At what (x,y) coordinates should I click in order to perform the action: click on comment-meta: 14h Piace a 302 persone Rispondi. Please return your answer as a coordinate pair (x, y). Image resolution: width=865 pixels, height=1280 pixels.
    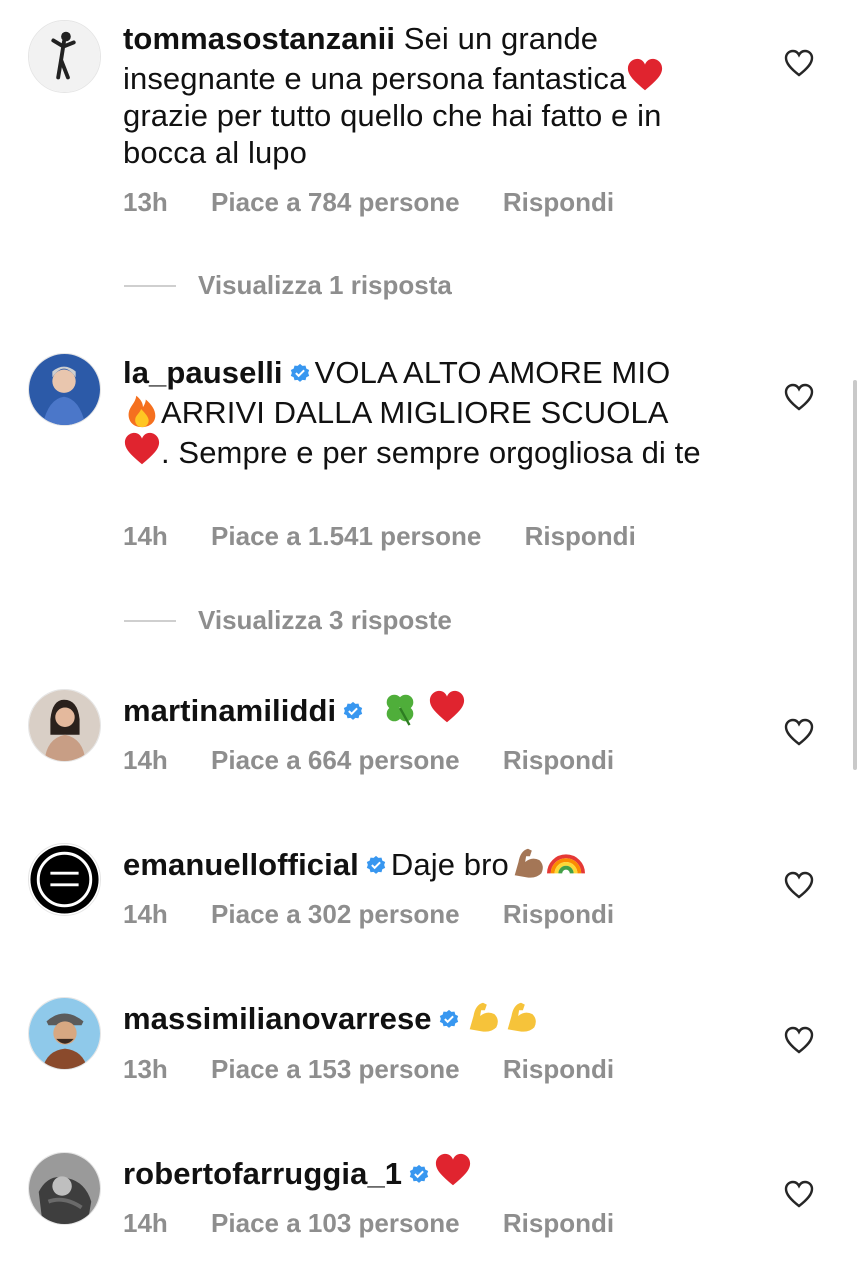
    Looking at the image, I should click on (386, 914).